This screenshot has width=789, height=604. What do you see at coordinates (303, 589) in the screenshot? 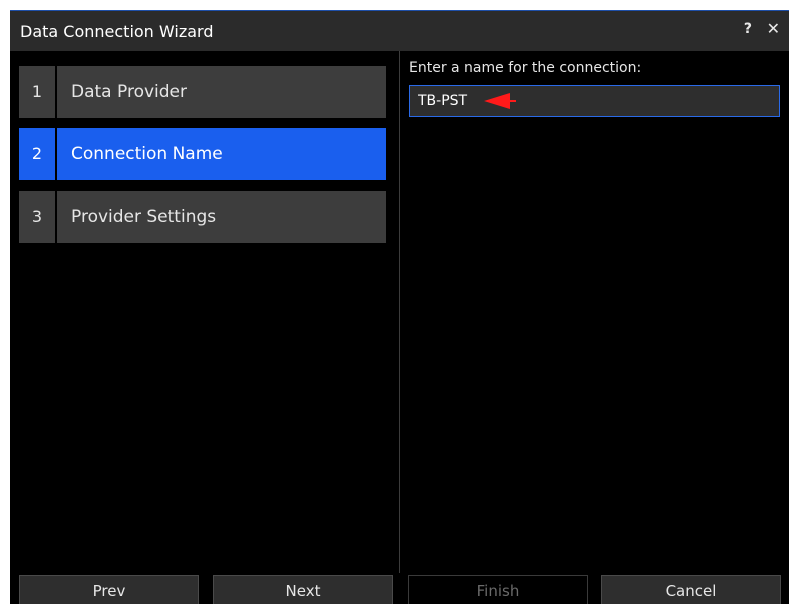
I see `next-button: Next` at bounding box center [303, 589].